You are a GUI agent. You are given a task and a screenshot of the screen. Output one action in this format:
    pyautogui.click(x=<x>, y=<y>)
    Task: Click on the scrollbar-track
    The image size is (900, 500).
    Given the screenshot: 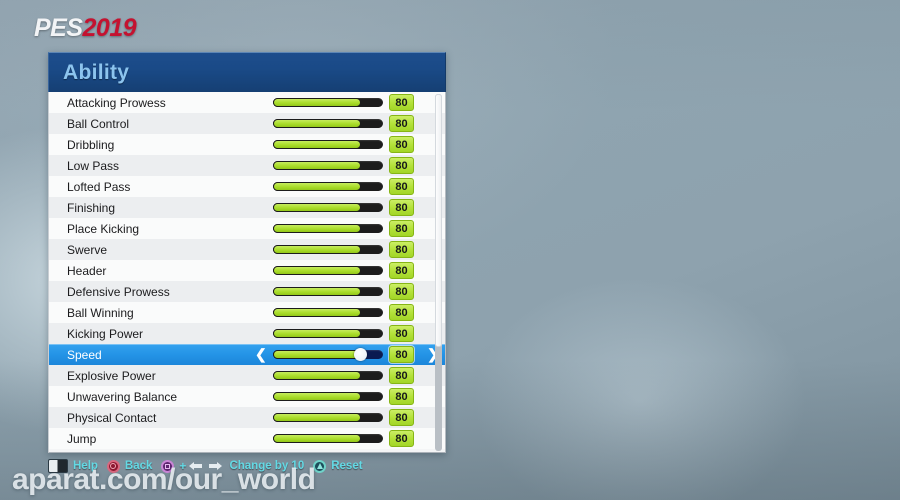 What is the action you would take?
    pyautogui.click(x=438, y=272)
    